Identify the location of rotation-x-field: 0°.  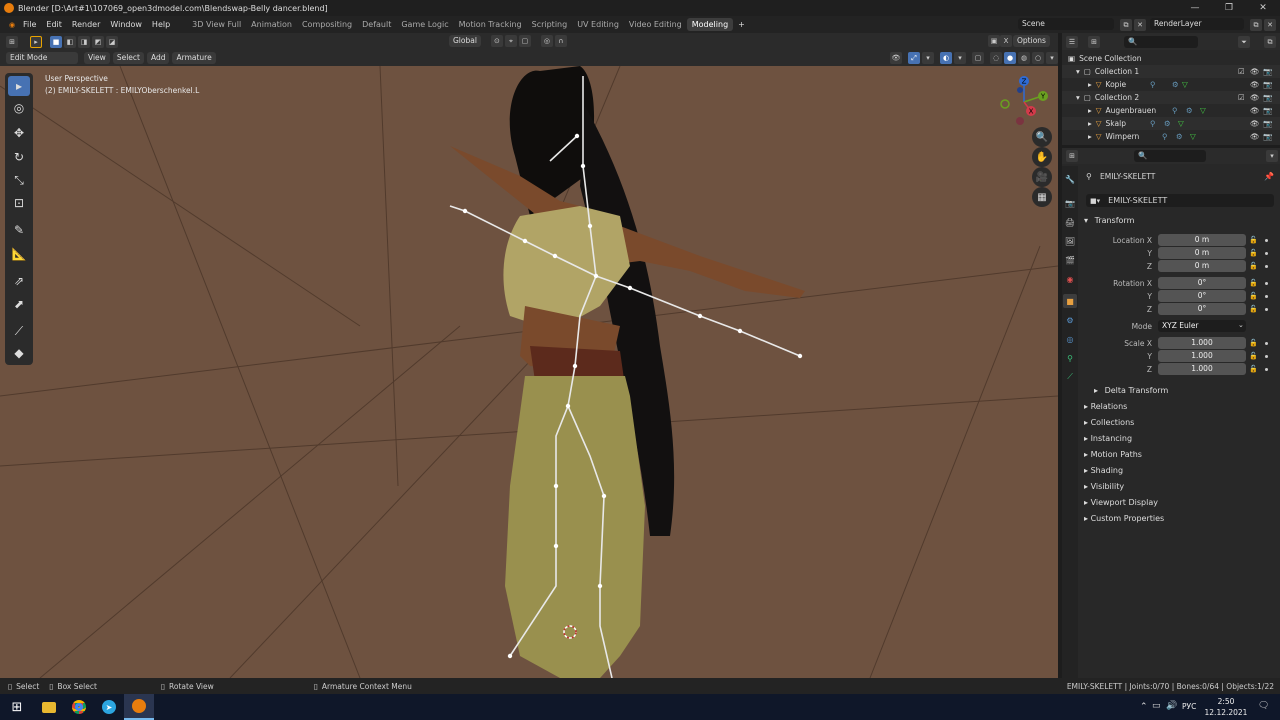
(1202, 283).